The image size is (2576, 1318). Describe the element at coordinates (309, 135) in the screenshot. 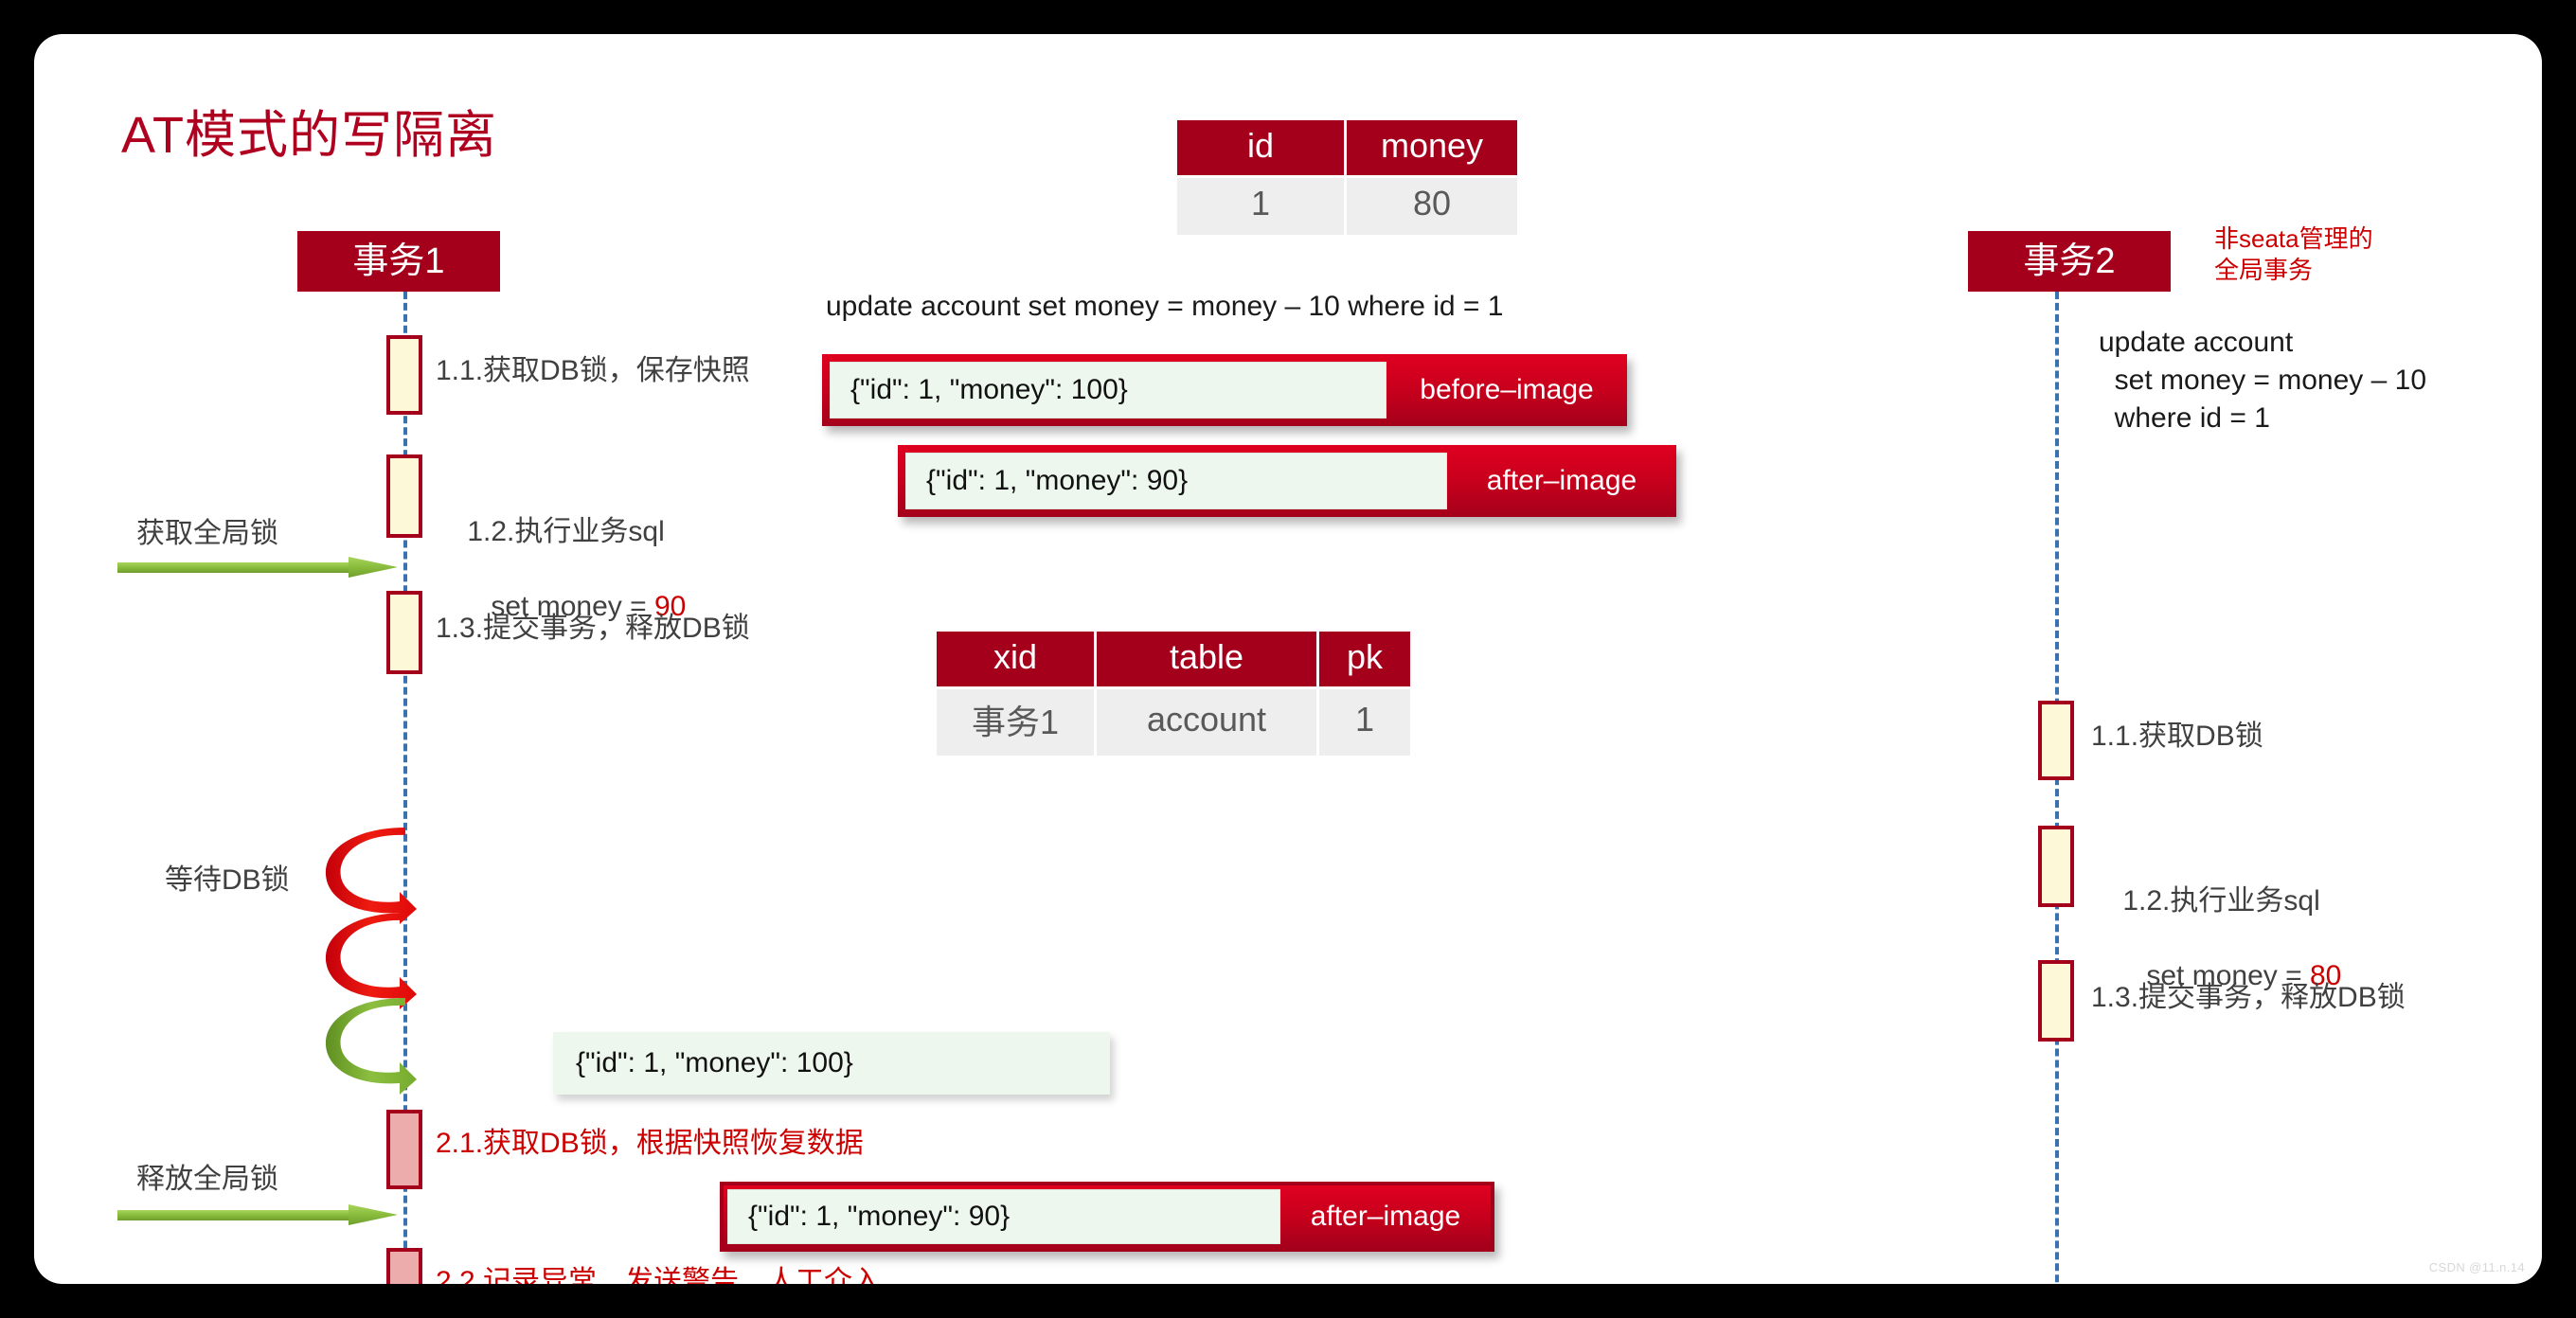

I see `page-title: AT模式的写隔离` at that location.